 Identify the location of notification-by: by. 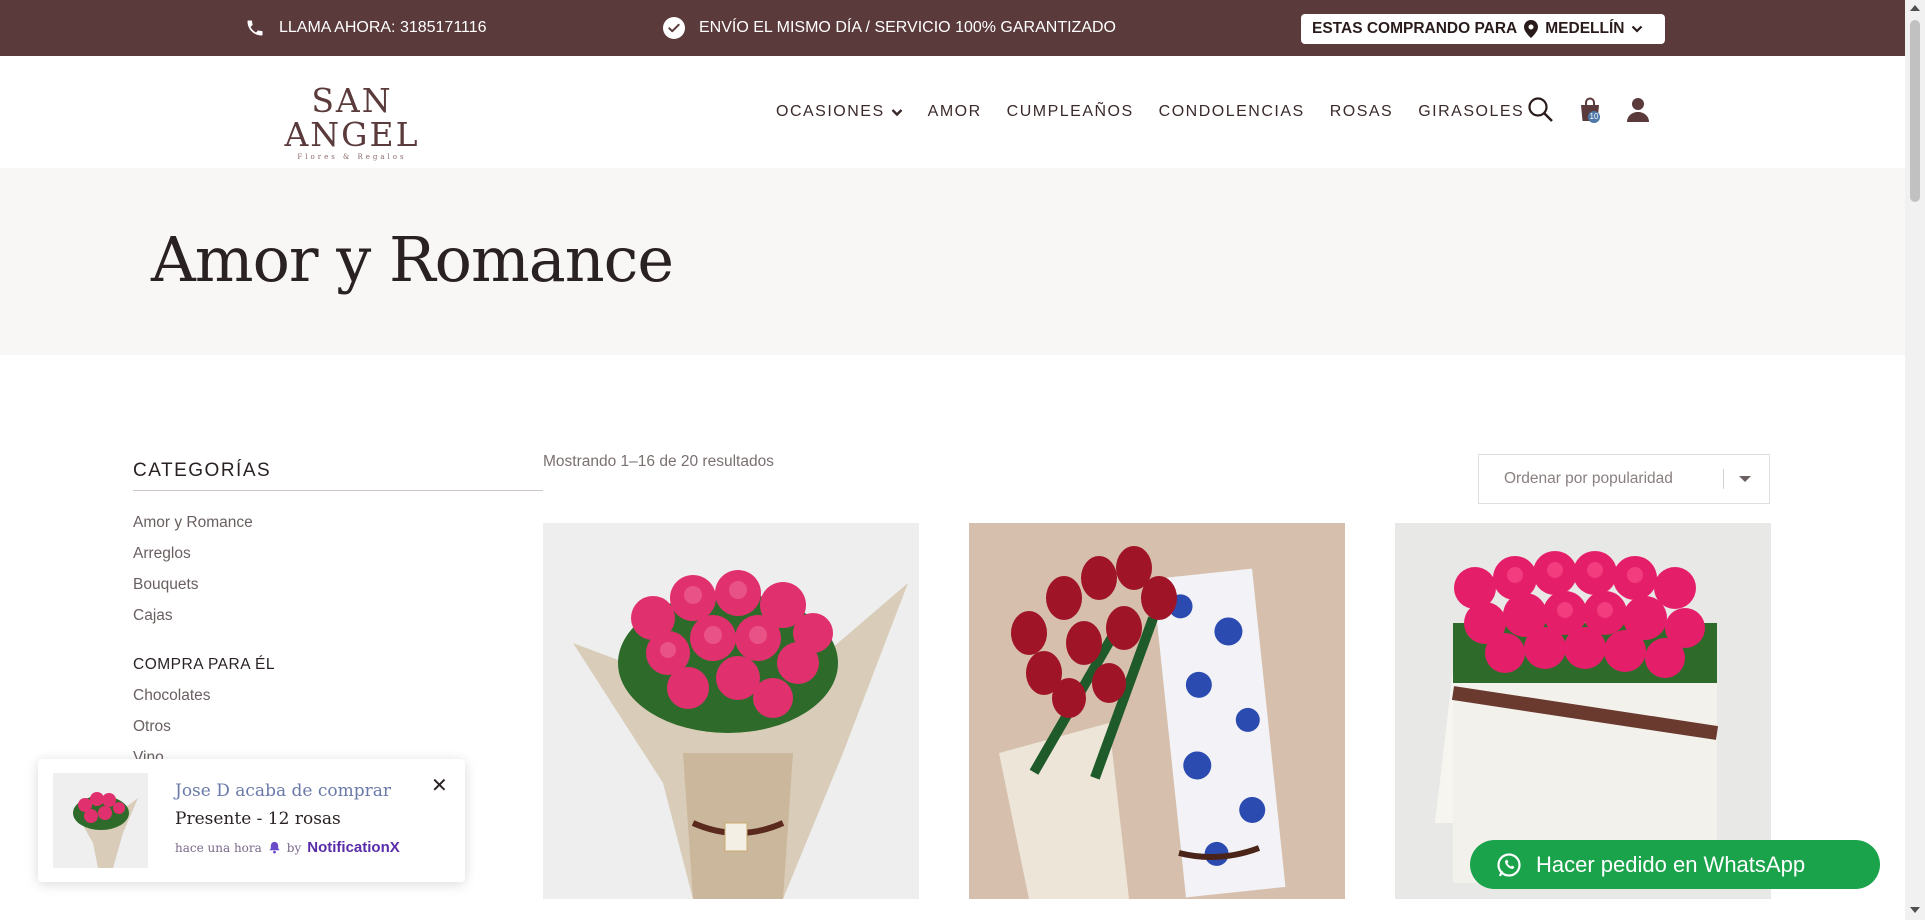
(294, 847).